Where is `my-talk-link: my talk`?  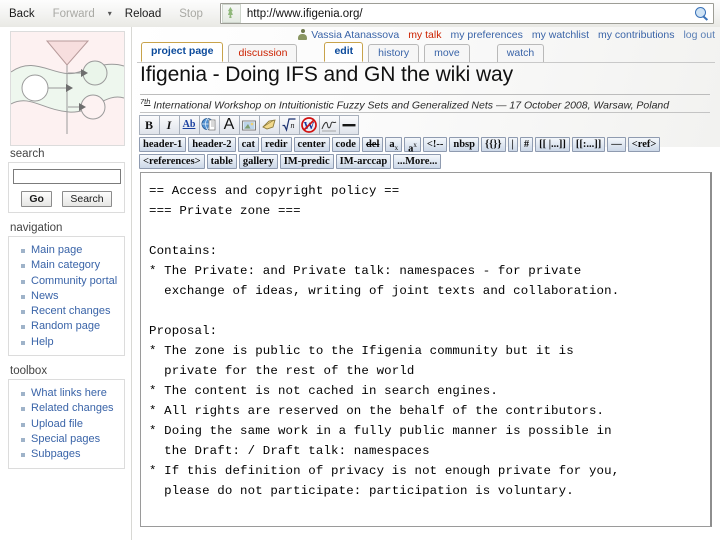 my-talk-link: my talk is located at coordinates (424, 35).